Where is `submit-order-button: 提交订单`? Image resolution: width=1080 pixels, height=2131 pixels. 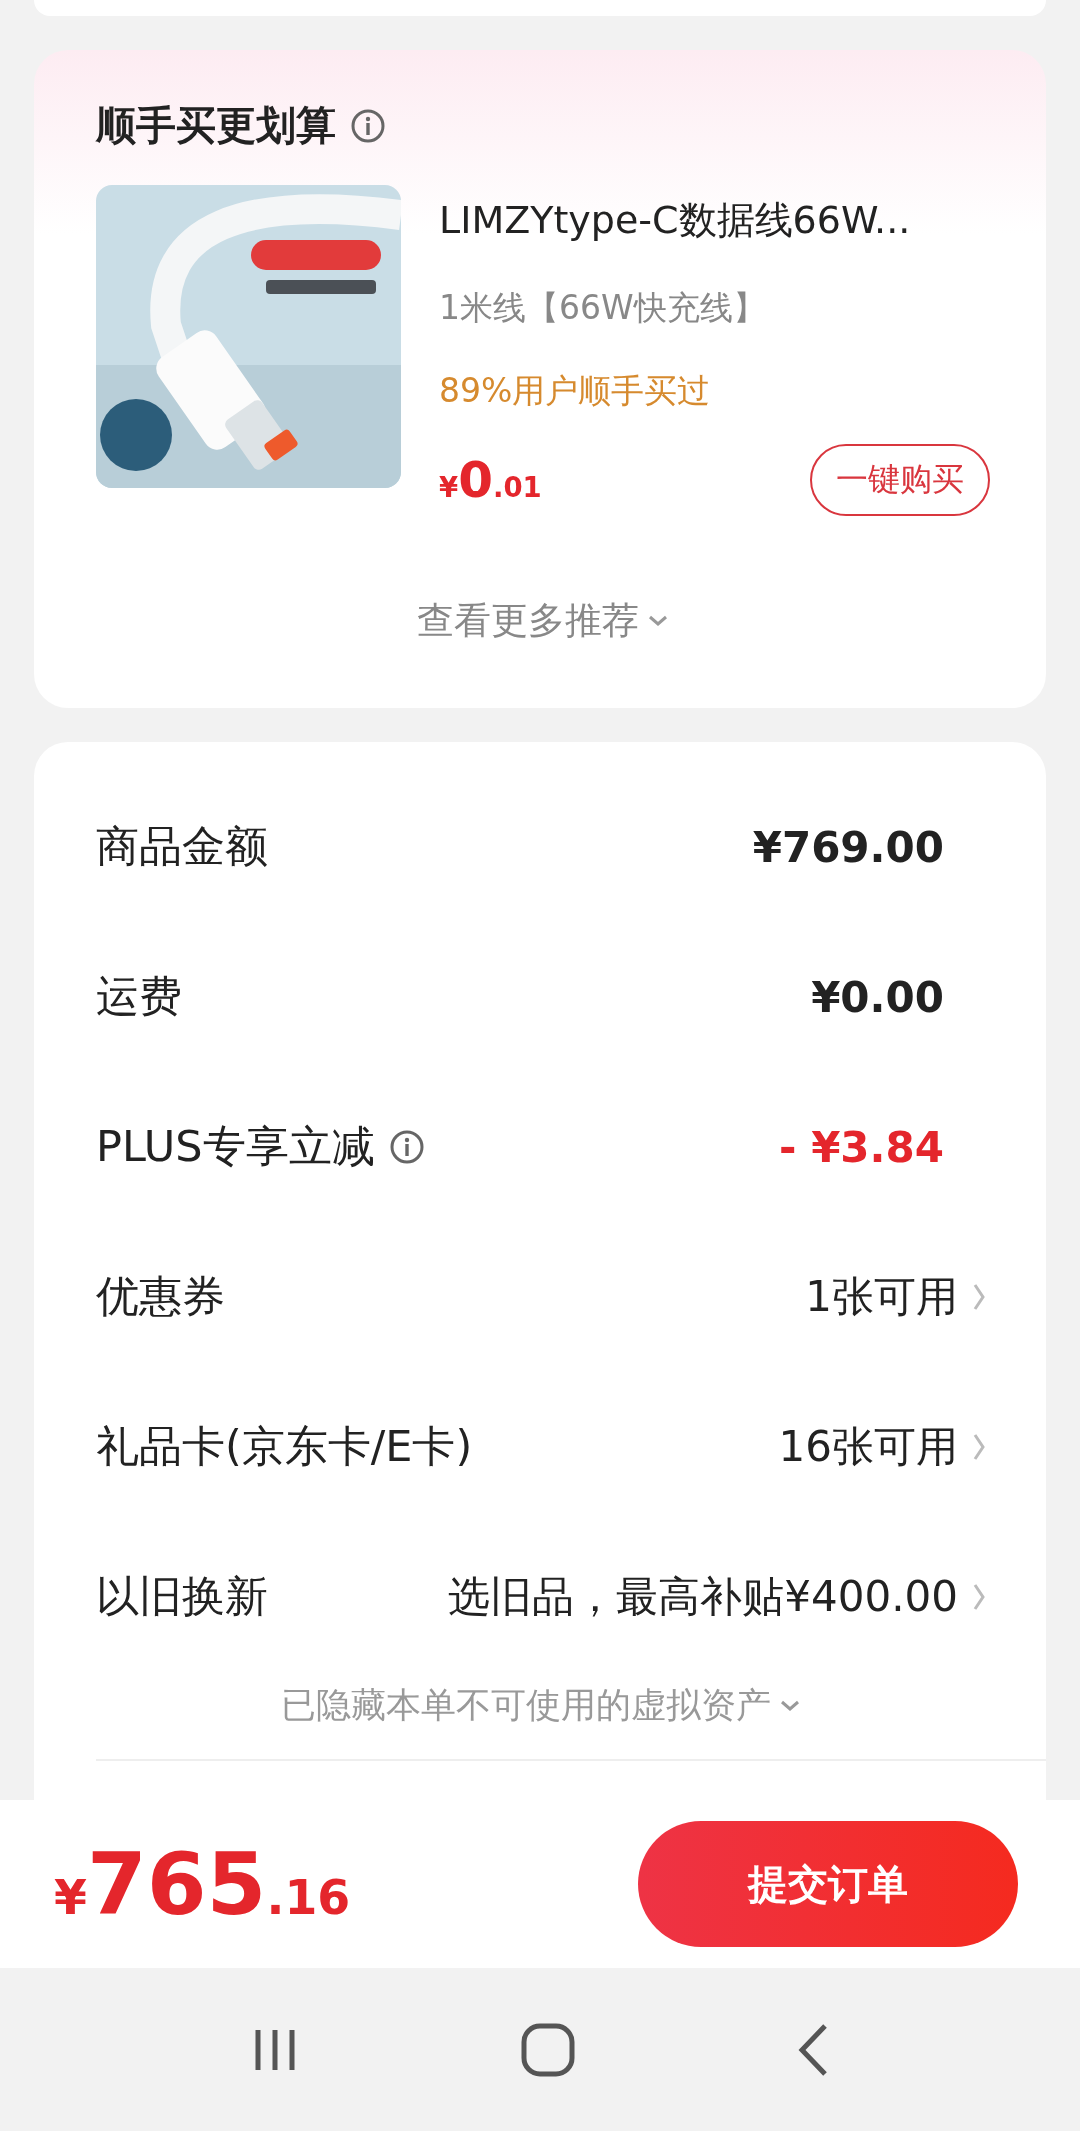 submit-order-button: 提交订单 is located at coordinates (828, 1884).